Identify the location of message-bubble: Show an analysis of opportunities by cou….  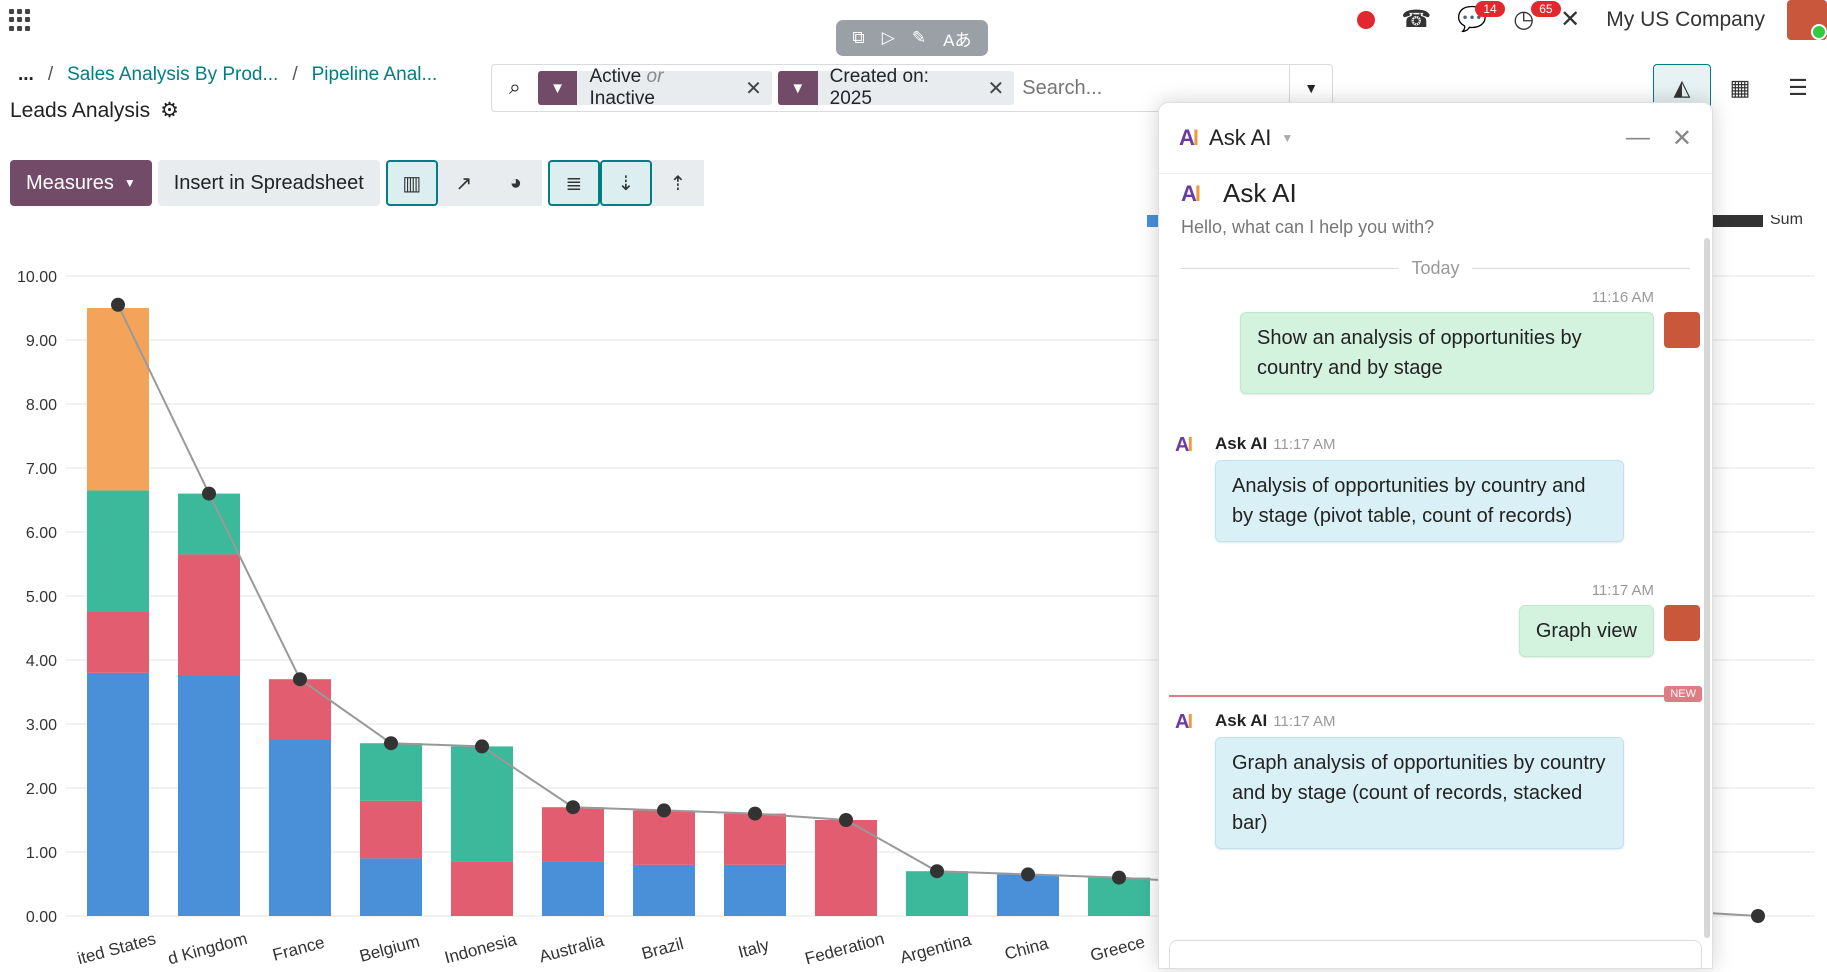
(1447, 353).